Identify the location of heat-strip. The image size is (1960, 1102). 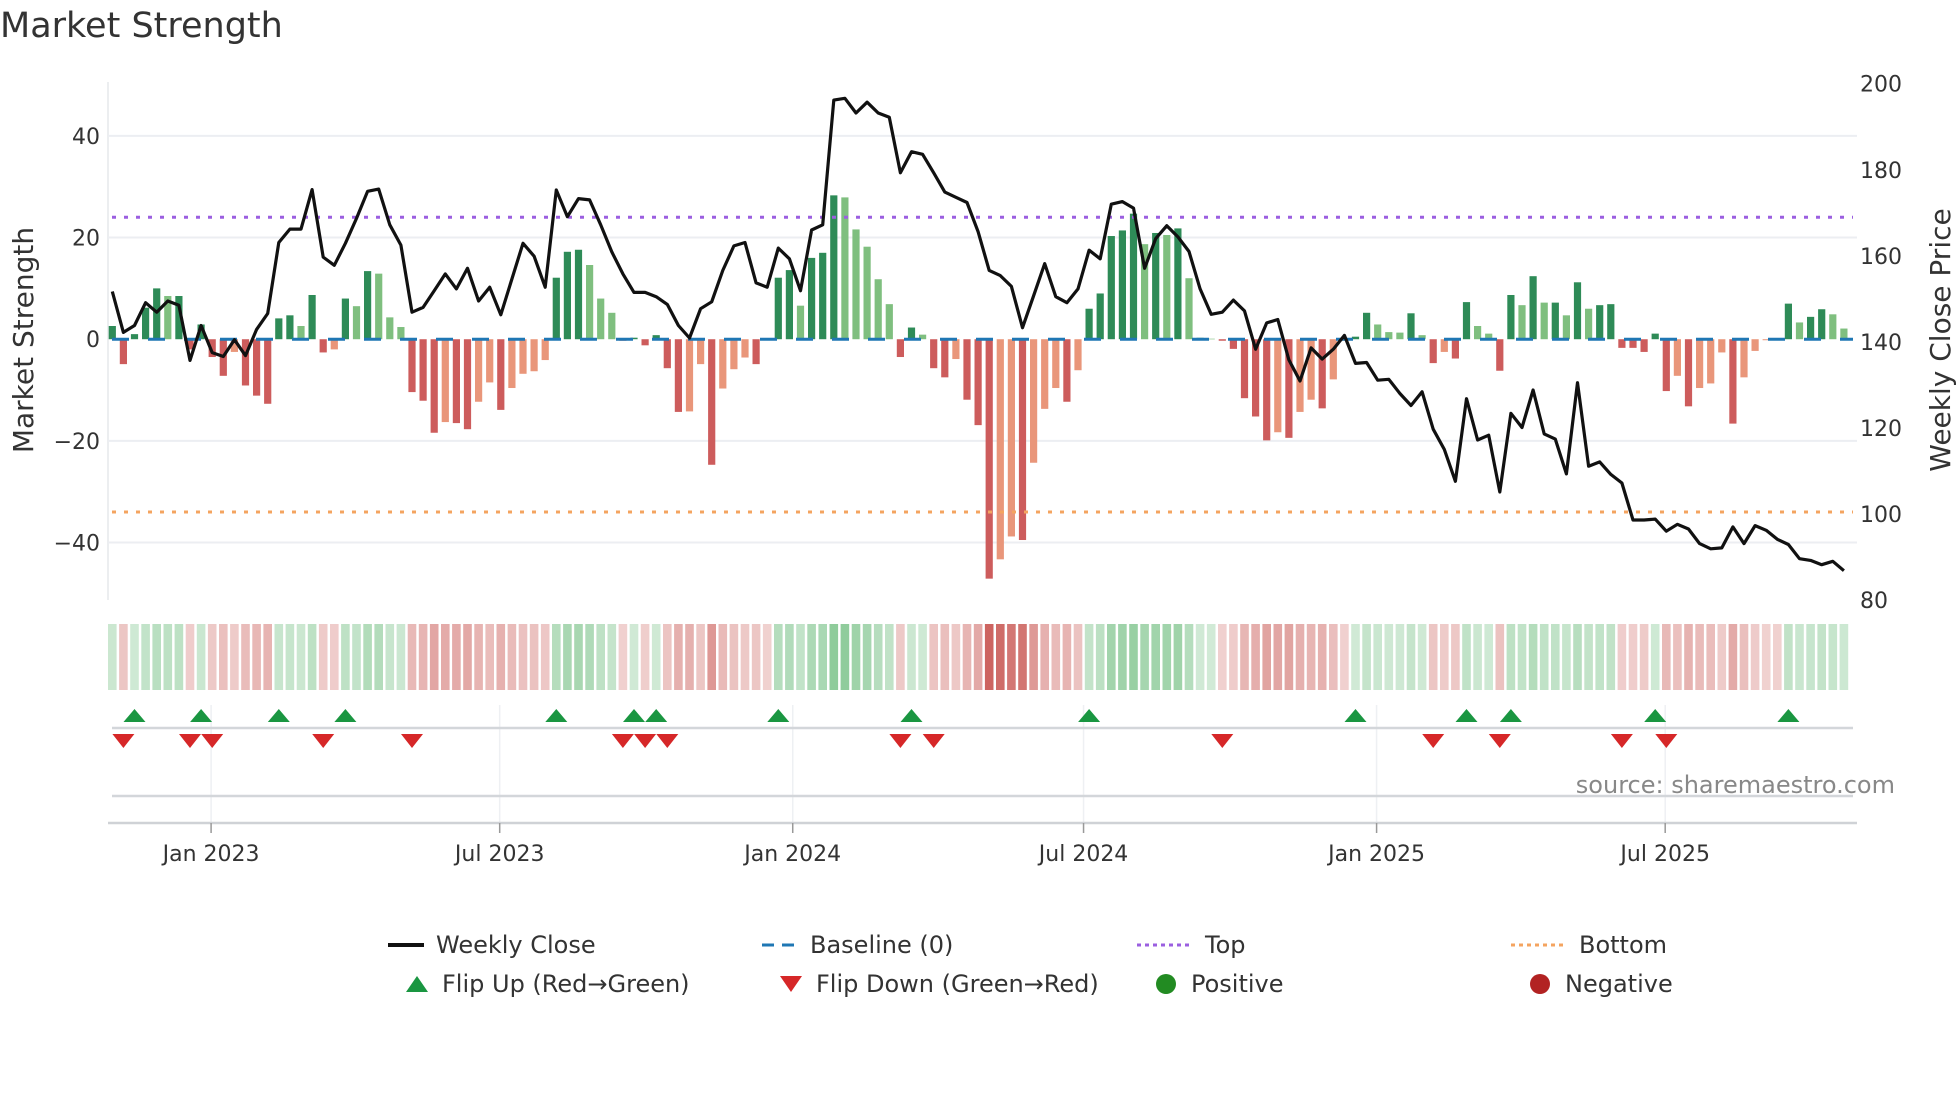
(978, 657).